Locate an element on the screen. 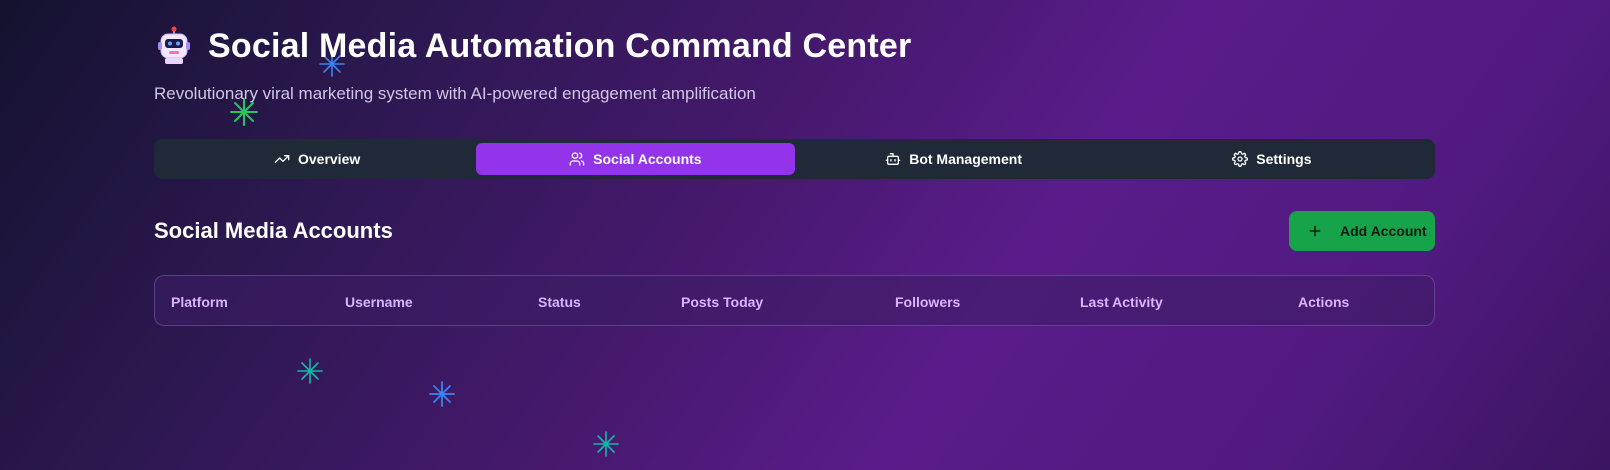 Image resolution: width=1610 pixels, height=470 pixels. tab-bot-management: Bot Management is located at coordinates (954, 159).